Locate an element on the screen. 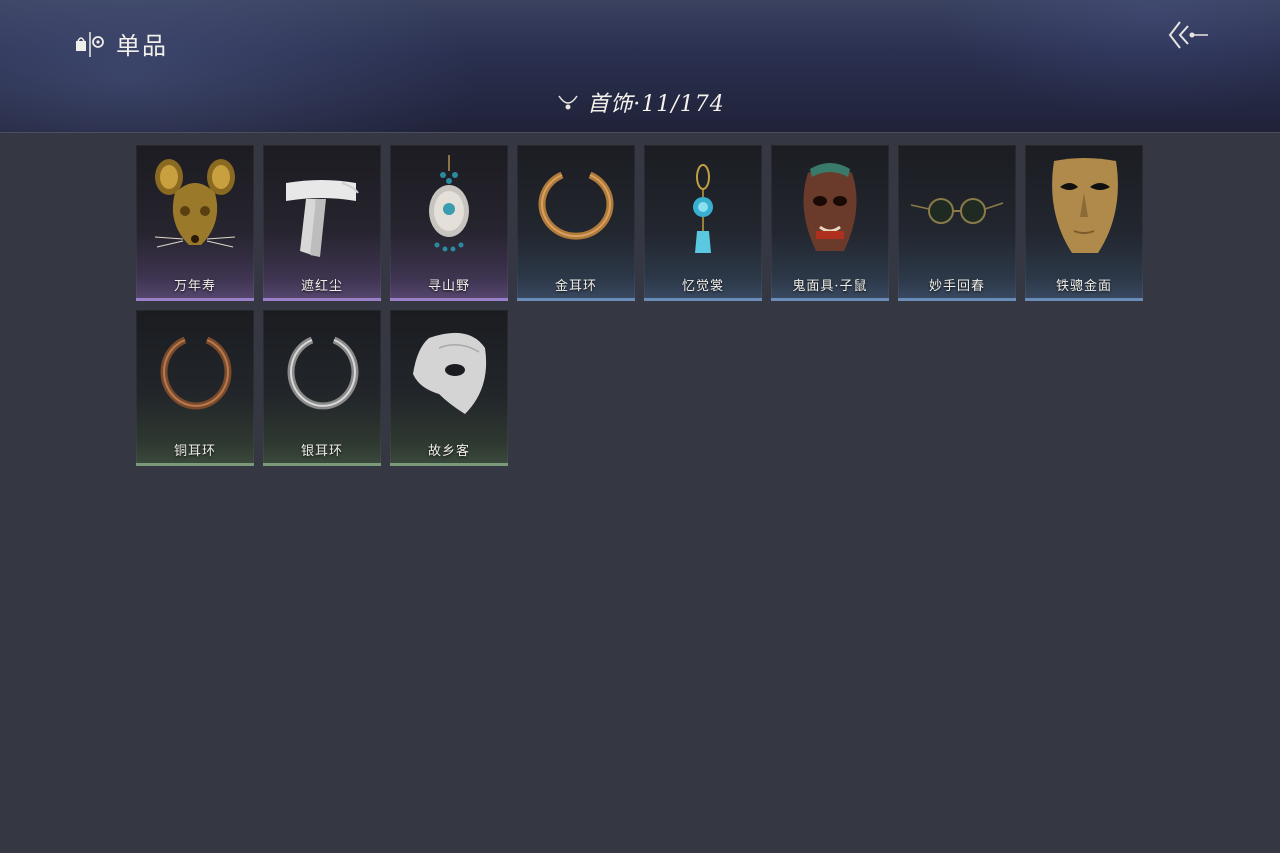 The height and width of the screenshot is (853, 1280). gold-earring-icon is located at coordinates (576, 205).